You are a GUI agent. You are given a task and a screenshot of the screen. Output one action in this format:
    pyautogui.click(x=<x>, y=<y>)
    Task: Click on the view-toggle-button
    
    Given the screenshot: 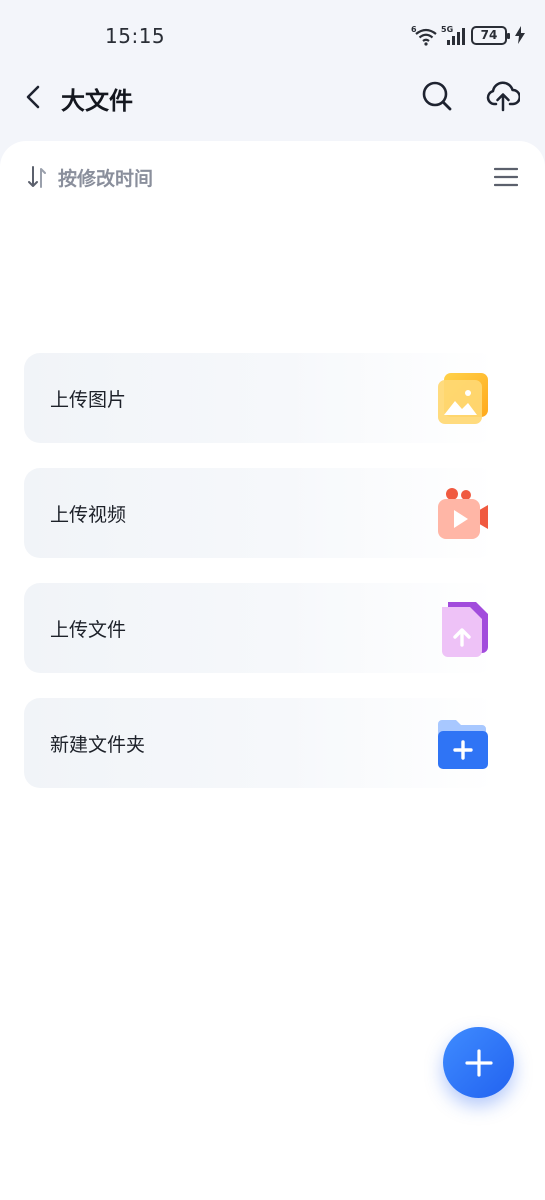 What is the action you would take?
    pyautogui.click(x=506, y=177)
    